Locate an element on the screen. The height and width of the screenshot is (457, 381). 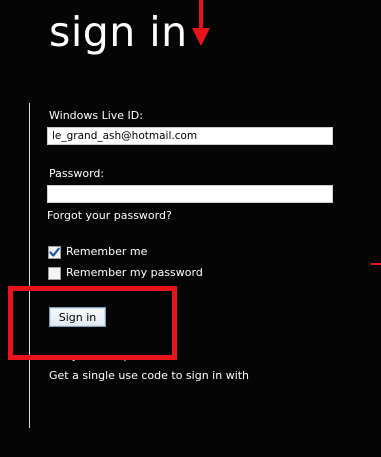
checkmark-icon is located at coordinates (54, 252).